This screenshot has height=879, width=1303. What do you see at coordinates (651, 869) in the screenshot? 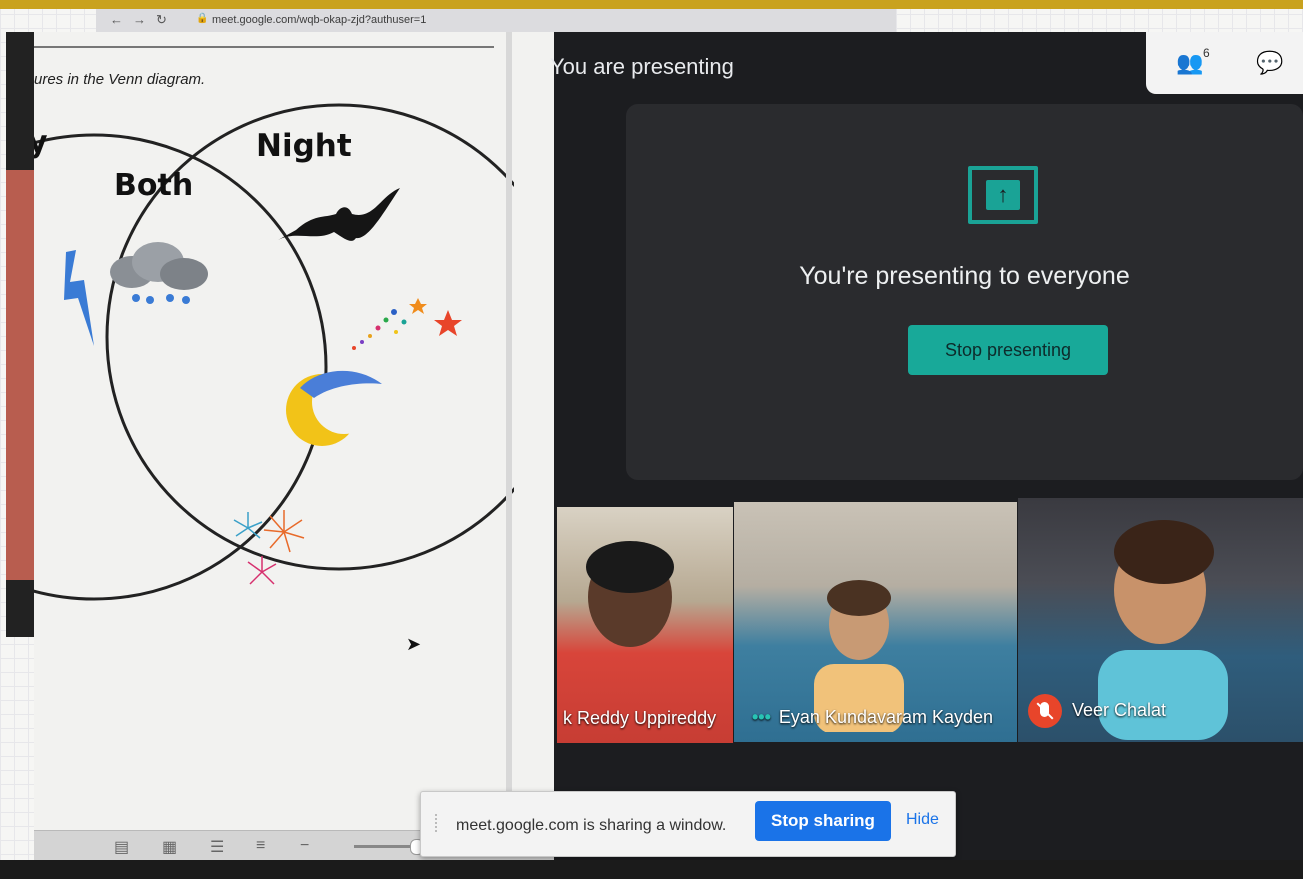
I see `monitor-bezel` at bounding box center [651, 869].